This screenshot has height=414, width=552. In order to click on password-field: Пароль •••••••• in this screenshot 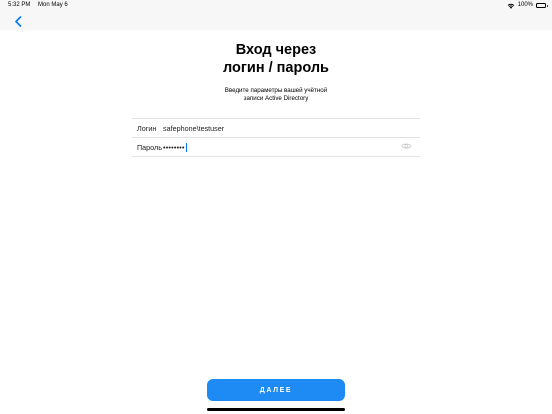, I will do `click(276, 147)`.